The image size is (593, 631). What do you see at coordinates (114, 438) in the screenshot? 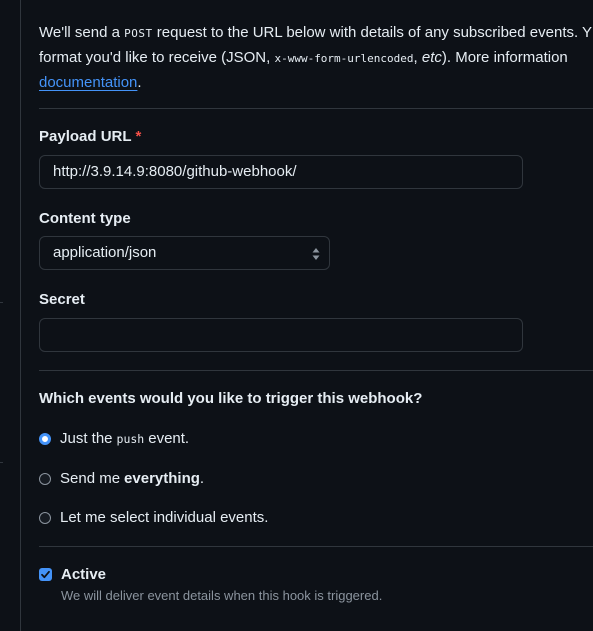
I see `radio-push-event: Just the push event.` at bounding box center [114, 438].